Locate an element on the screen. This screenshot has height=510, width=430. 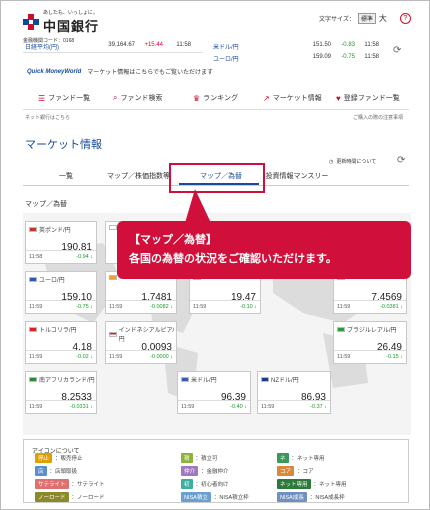
legend-item: ノーロード ：ノーロード is located at coordinates (70, 497).